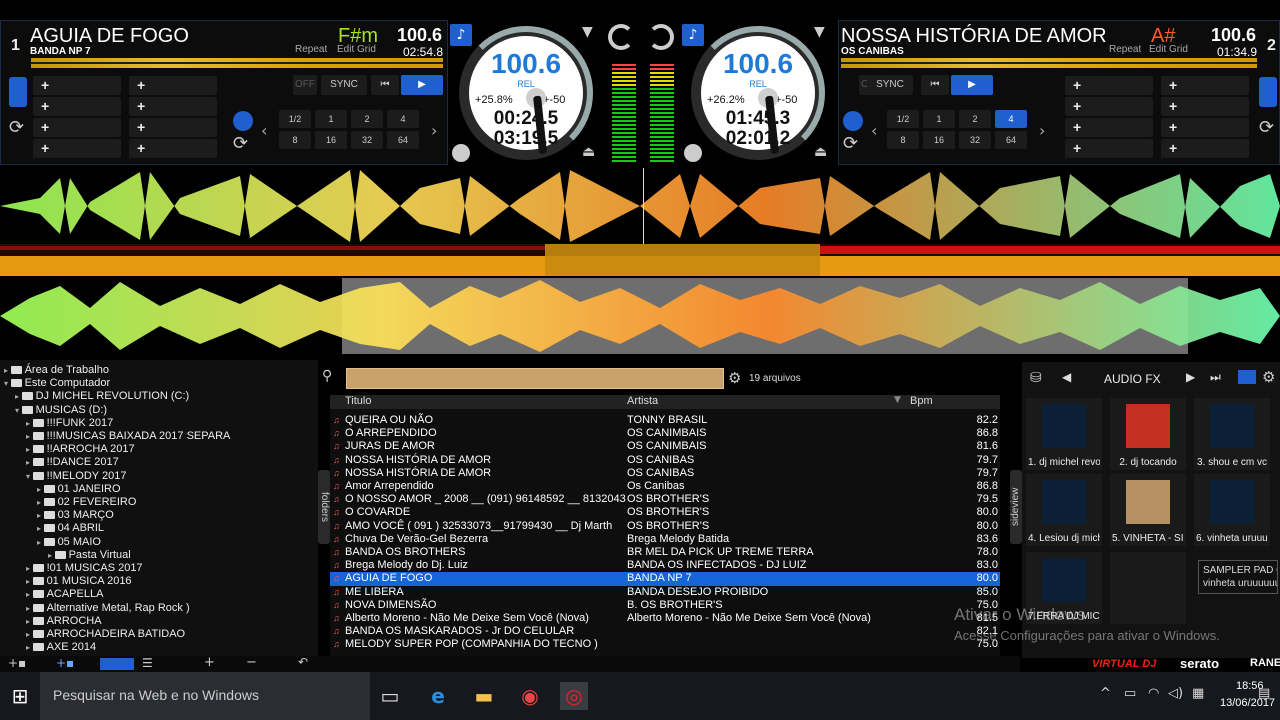 This screenshot has width=1280, height=720. What do you see at coordinates (56, 370) in the screenshot?
I see `tree-item: ▸ Área de Trabalho` at bounding box center [56, 370].